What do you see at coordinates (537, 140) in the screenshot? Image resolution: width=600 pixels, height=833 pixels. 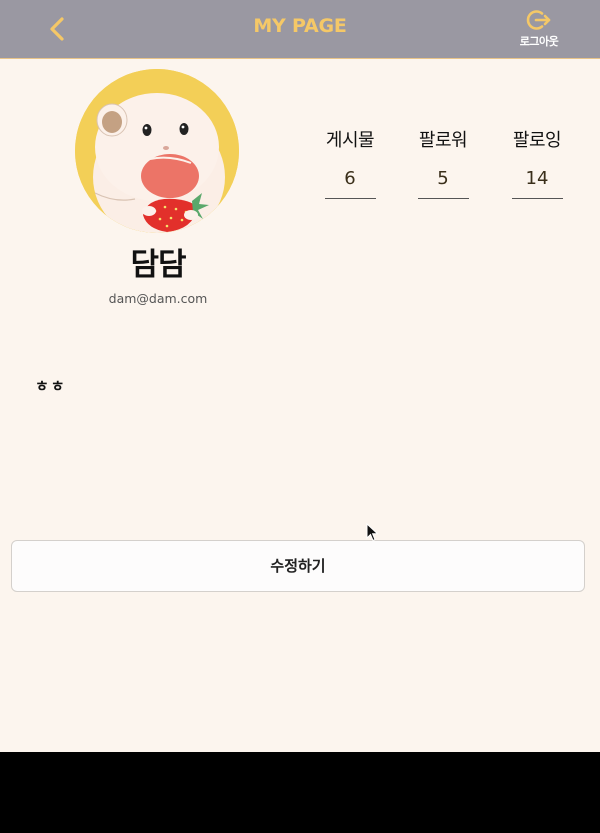 I see `stat-following-label: 팔로잉` at bounding box center [537, 140].